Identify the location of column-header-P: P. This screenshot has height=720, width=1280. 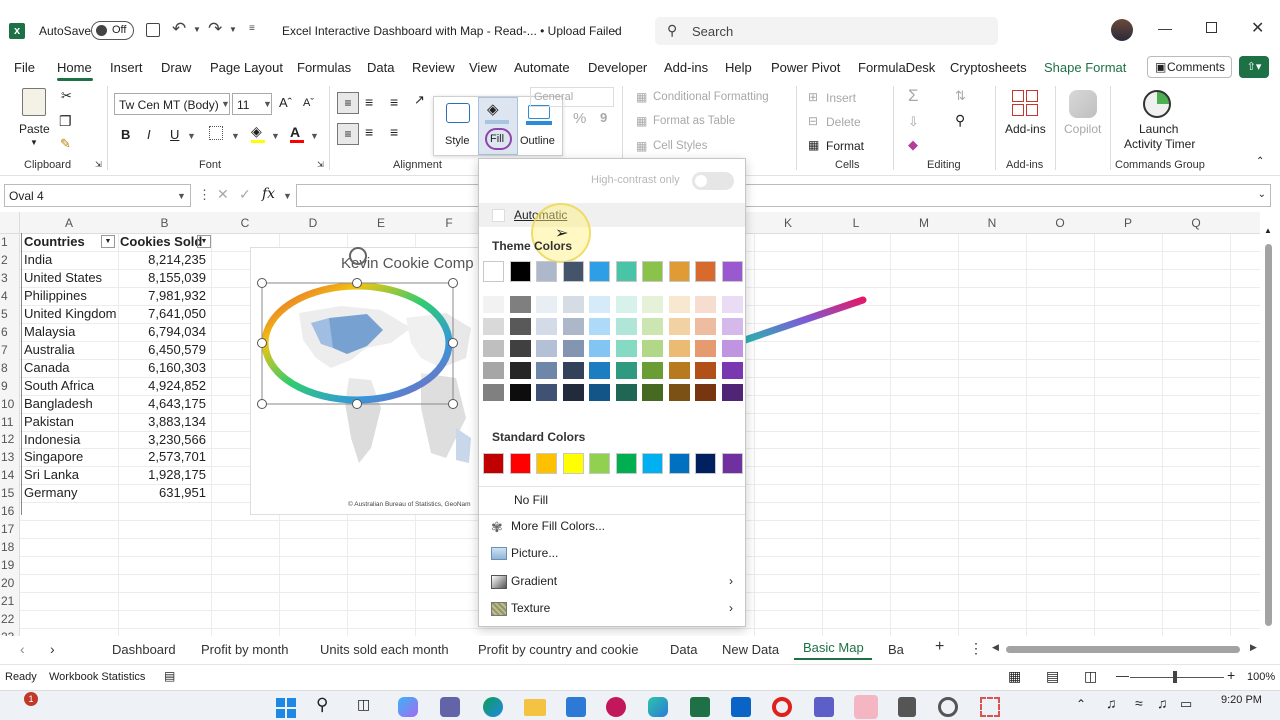
(1128, 223).